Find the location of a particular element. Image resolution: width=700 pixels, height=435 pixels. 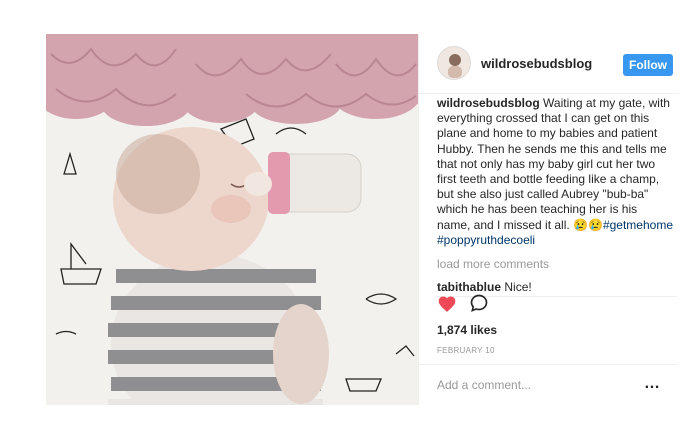

load-more-comments-link: load more comments is located at coordinates (555, 264).